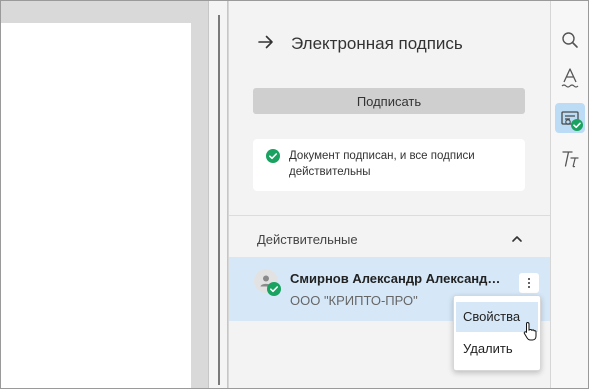 The image size is (589, 389). I want to click on sign-button: Подписать, so click(389, 101).